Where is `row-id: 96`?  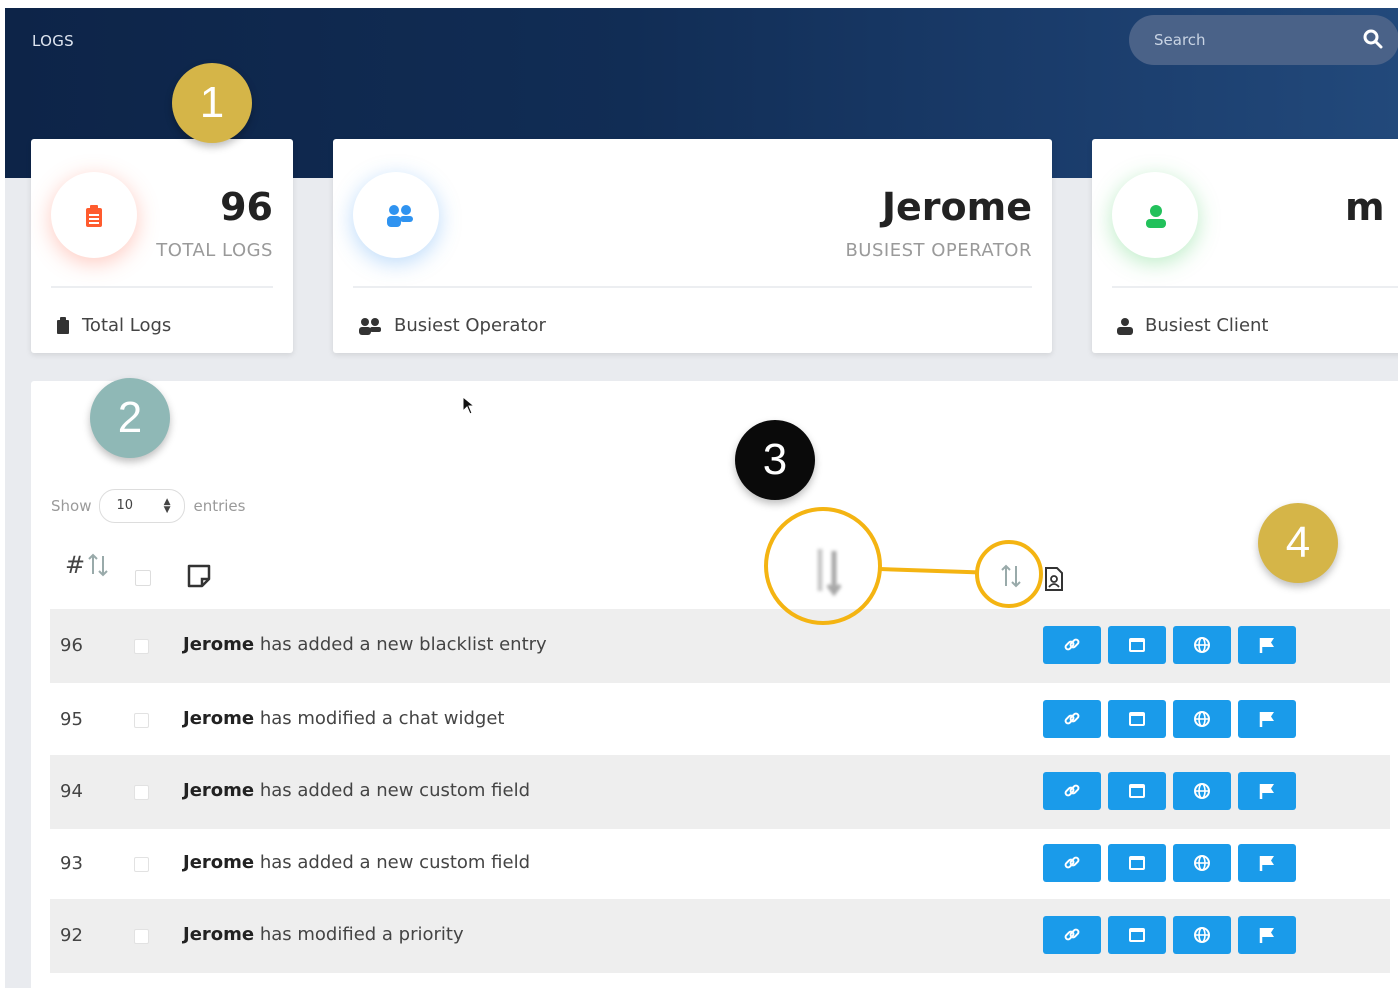
row-id: 96 is located at coordinates (71, 645).